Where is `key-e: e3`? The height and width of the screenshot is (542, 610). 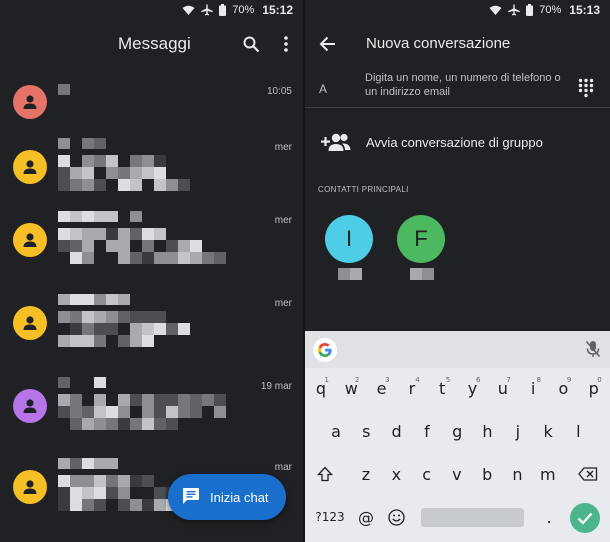 key-e: e3 is located at coordinates (382, 388).